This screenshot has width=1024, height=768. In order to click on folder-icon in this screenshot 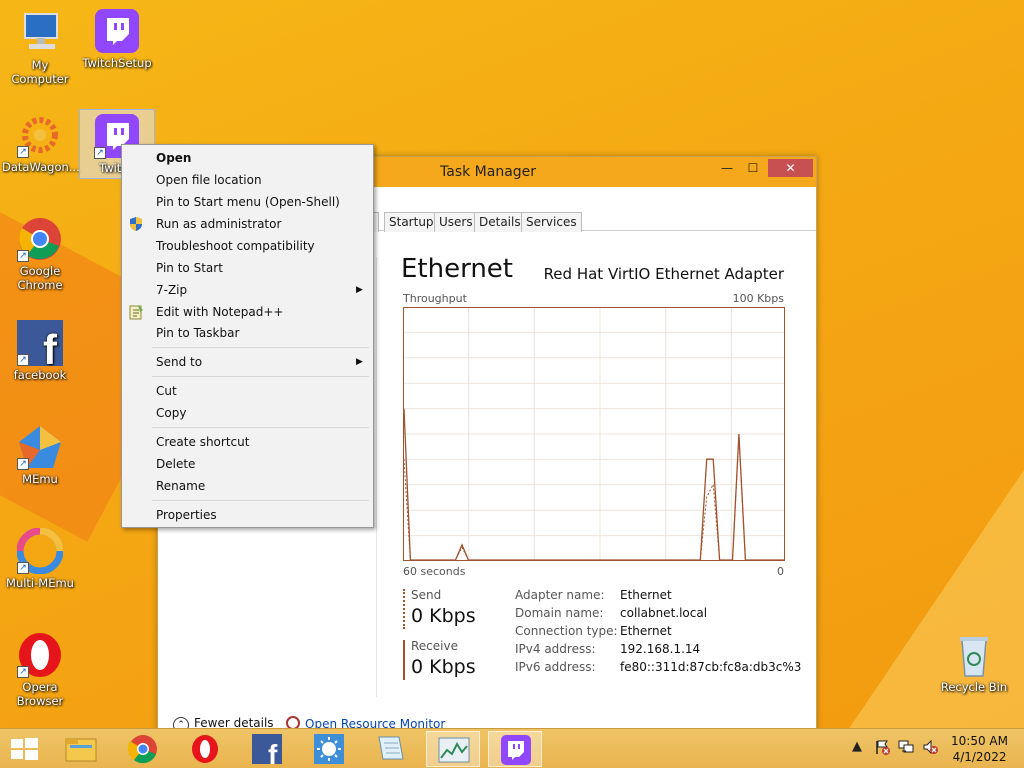, I will do `click(81, 750)`.